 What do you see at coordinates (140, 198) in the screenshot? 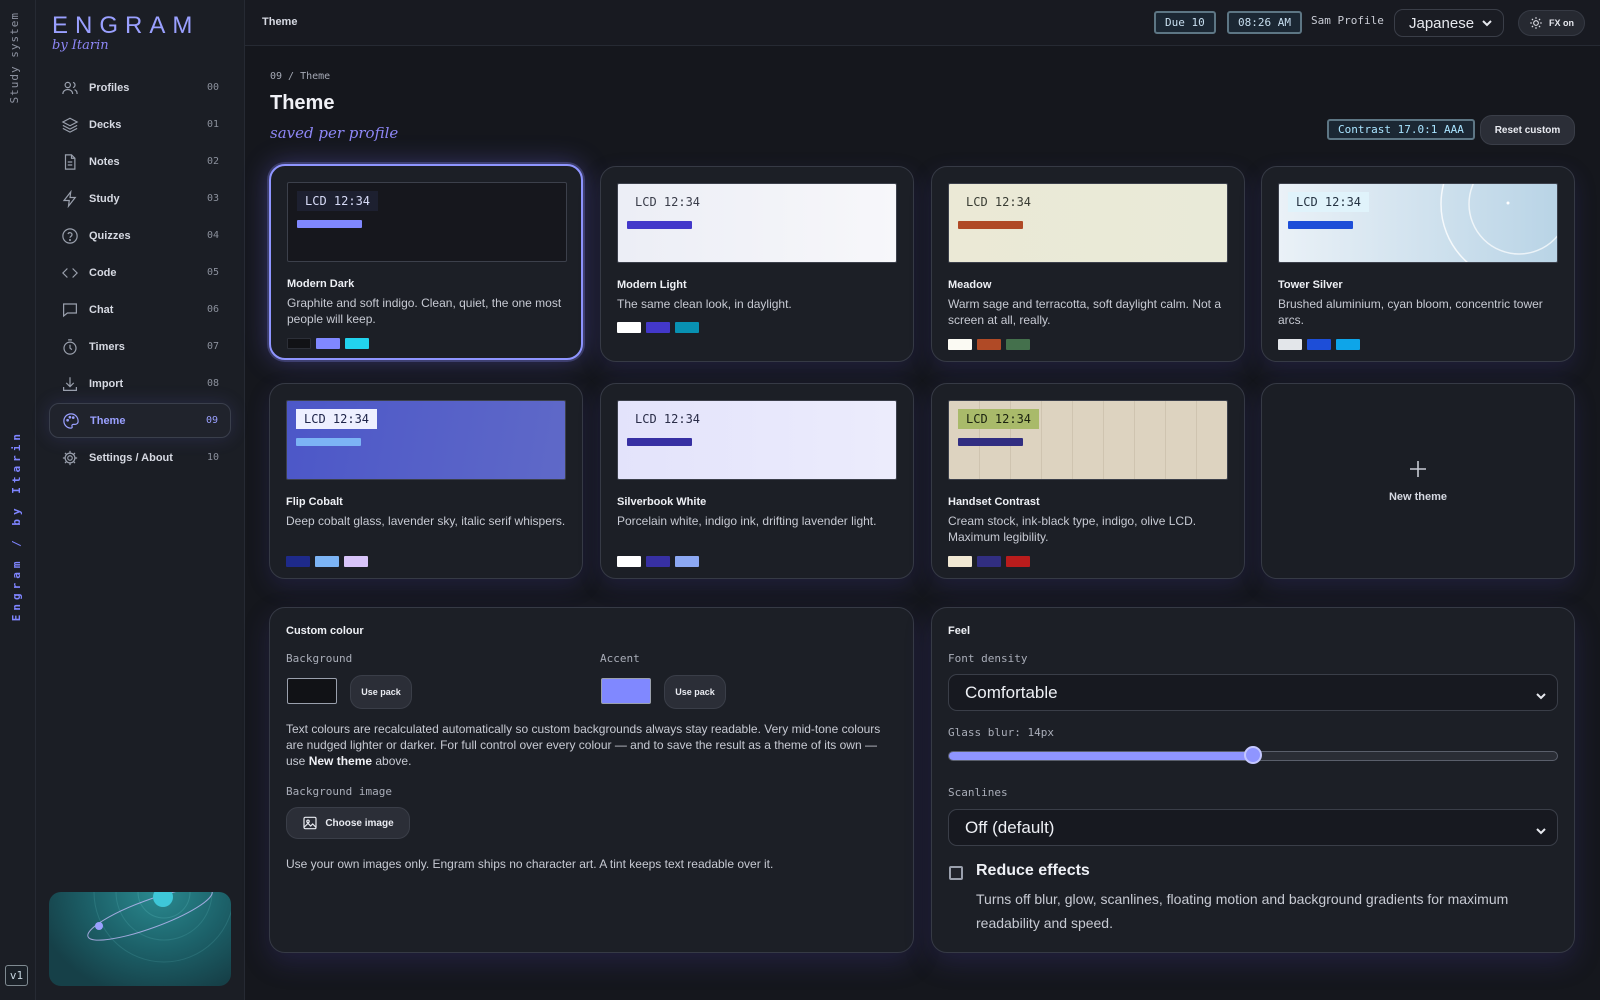
I see `sidebar-item-study: Study 03` at bounding box center [140, 198].